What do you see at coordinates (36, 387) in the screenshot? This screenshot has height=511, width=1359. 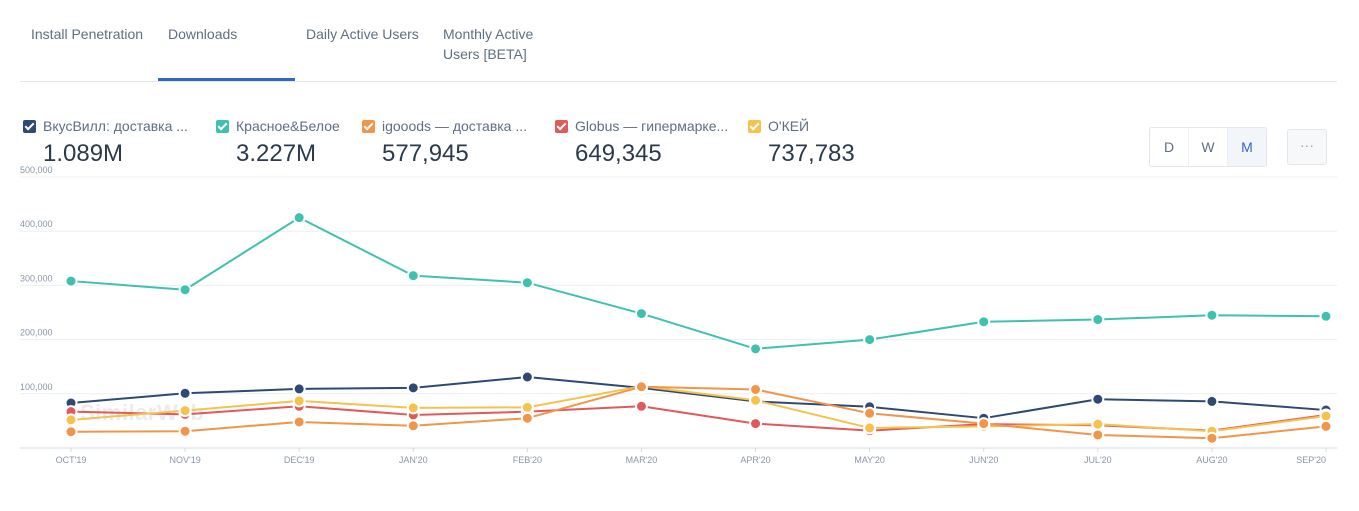 I see `y-tick-label: 100,000` at bounding box center [36, 387].